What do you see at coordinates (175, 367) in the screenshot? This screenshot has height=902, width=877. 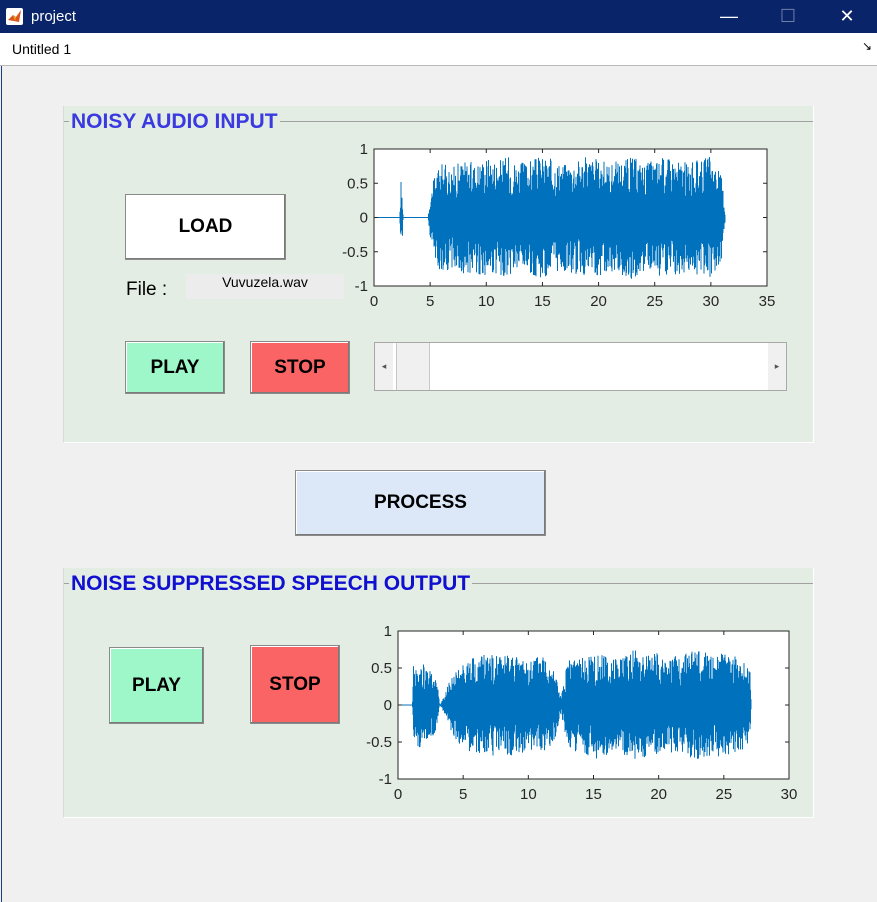 I see `input-play-button: PLAY` at bounding box center [175, 367].